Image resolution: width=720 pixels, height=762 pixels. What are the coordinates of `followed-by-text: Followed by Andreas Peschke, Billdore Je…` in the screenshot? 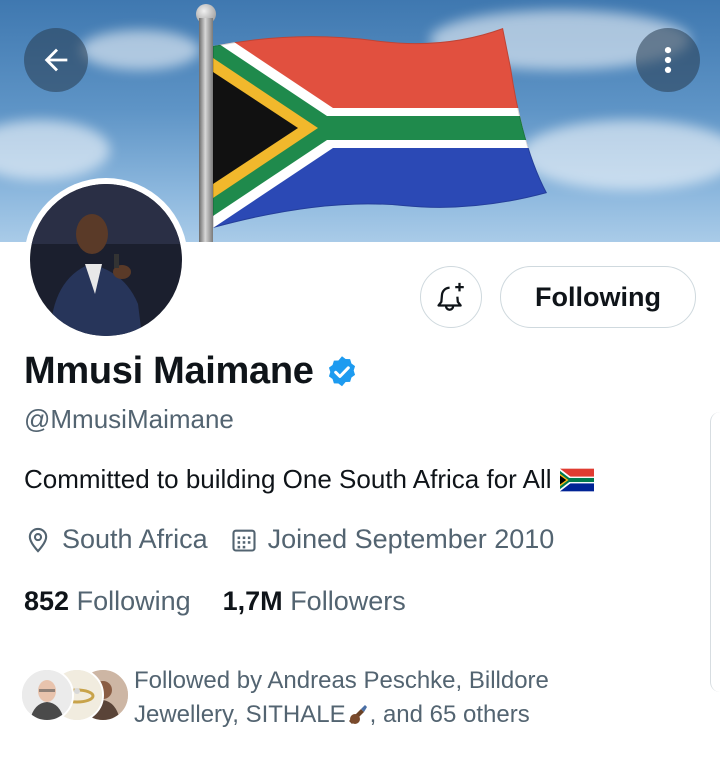 It's located at (369, 698).